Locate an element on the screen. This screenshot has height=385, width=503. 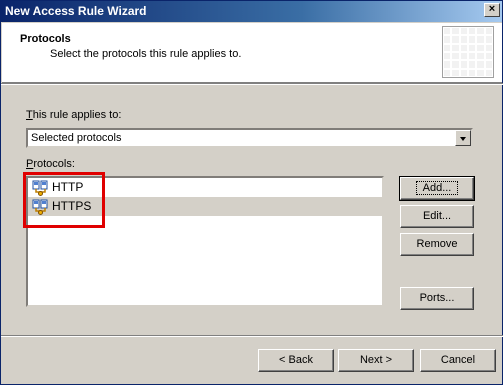
applies-to-select: Selected protocols is located at coordinates (249, 138).